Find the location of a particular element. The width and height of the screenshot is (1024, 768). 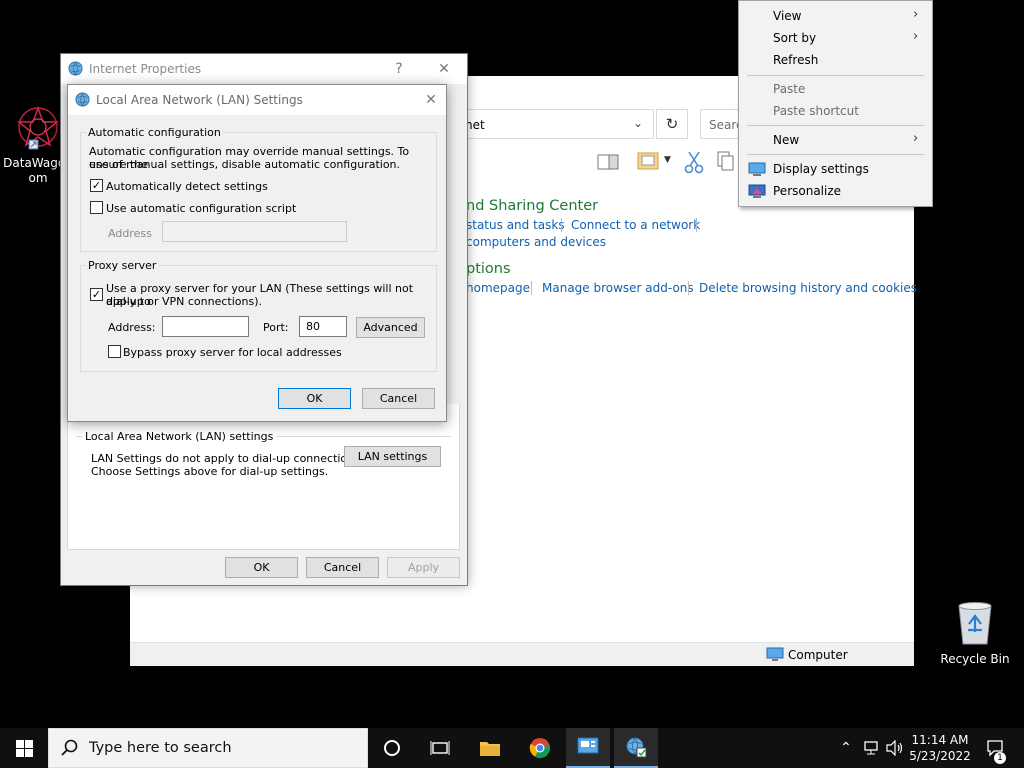

menu-item-paste-shortcut: Paste shortcut is located at coordinates (816, 111).